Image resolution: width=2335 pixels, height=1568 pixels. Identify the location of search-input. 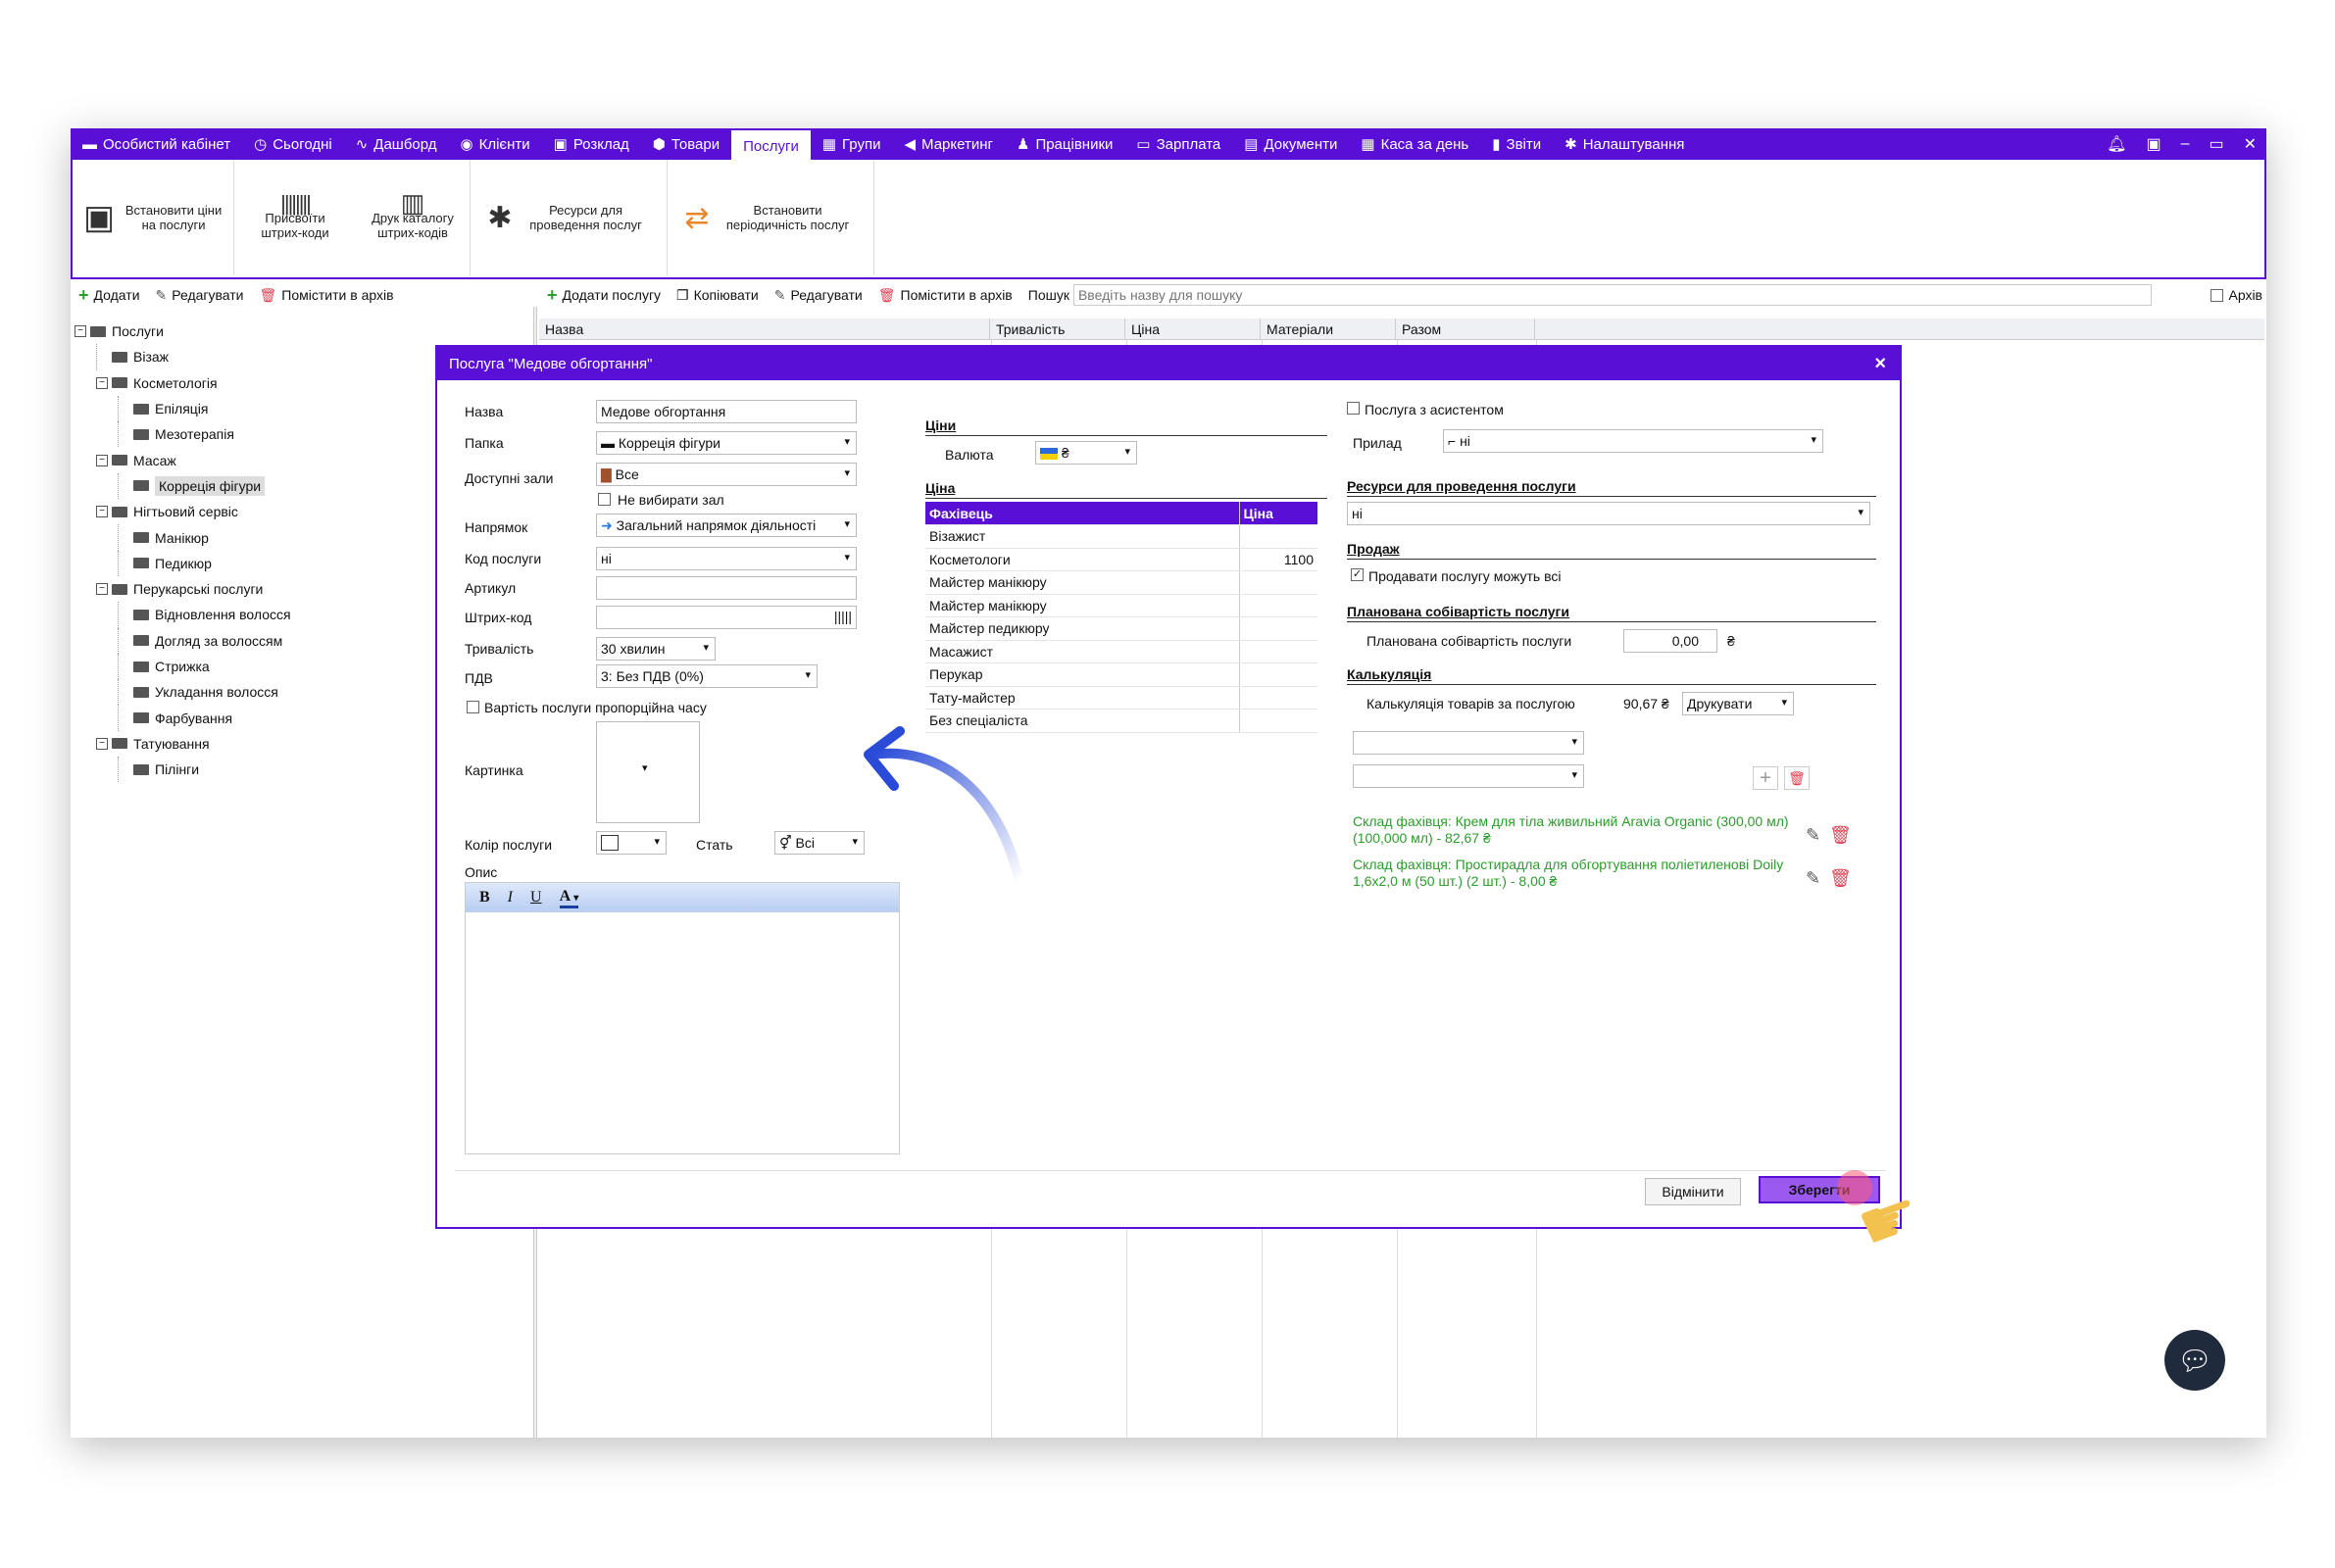
(1612, 295).